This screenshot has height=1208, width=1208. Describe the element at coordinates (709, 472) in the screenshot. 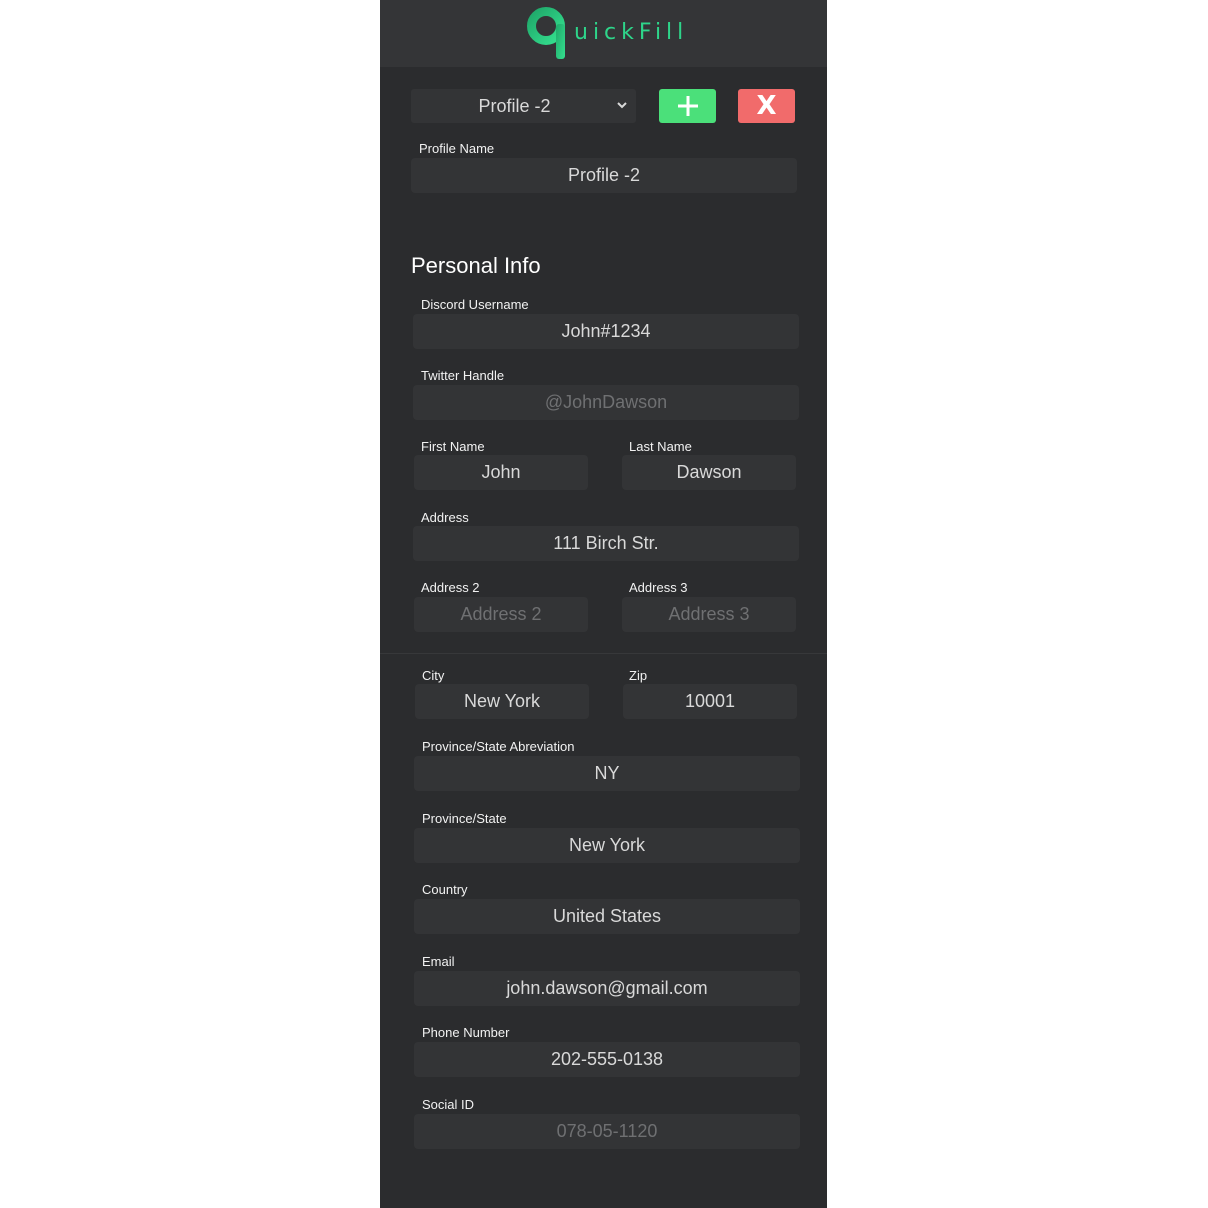

I see `last-name-input` at that location.